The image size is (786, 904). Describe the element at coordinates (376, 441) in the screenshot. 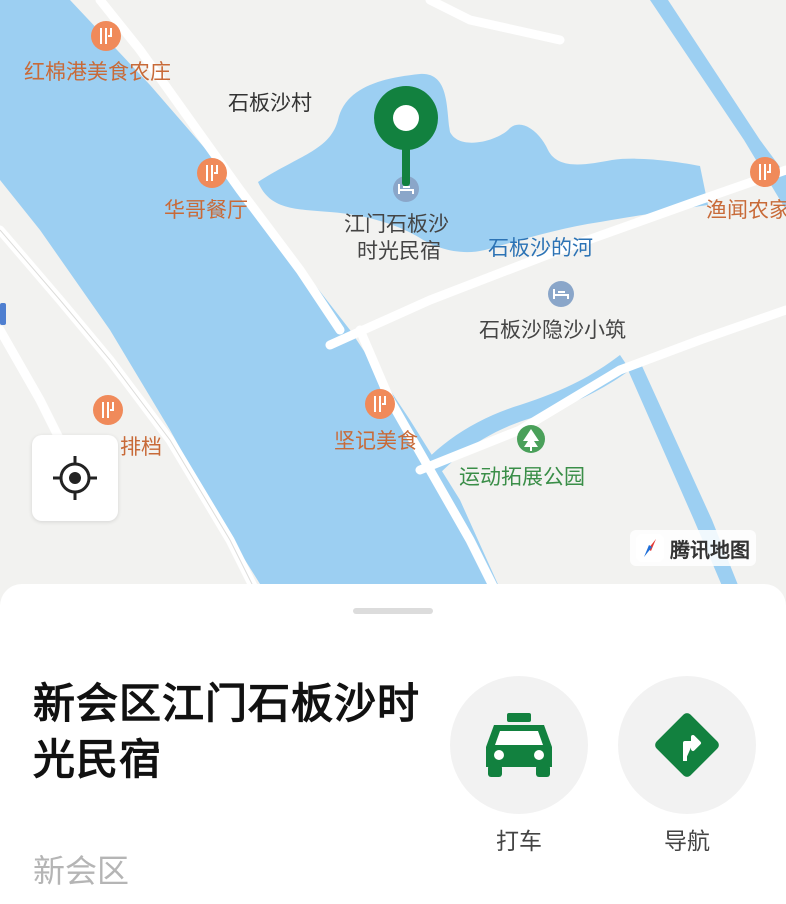

I see `poi-label: 坚记美食` at that location.